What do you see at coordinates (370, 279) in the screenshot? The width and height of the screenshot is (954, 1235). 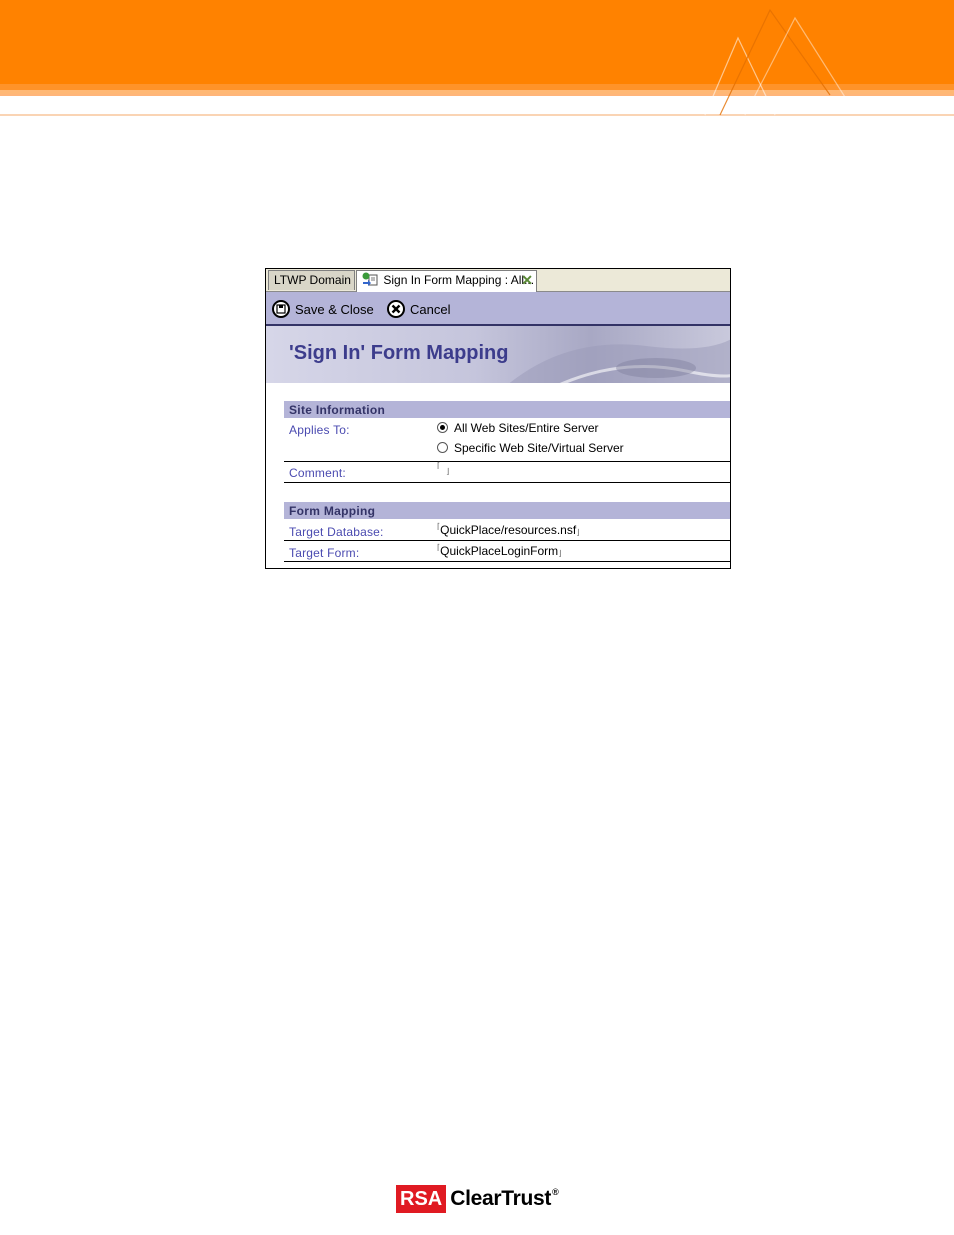 I see `form-mapping-icon` at bounding box center [370, 279].